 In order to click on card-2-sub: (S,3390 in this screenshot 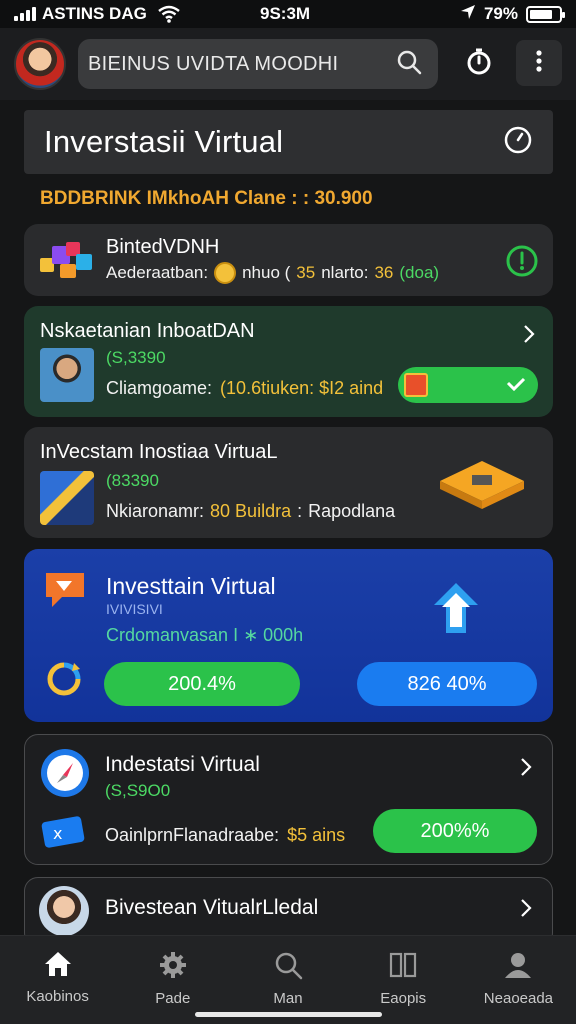, I will do `click(136, 357)`.